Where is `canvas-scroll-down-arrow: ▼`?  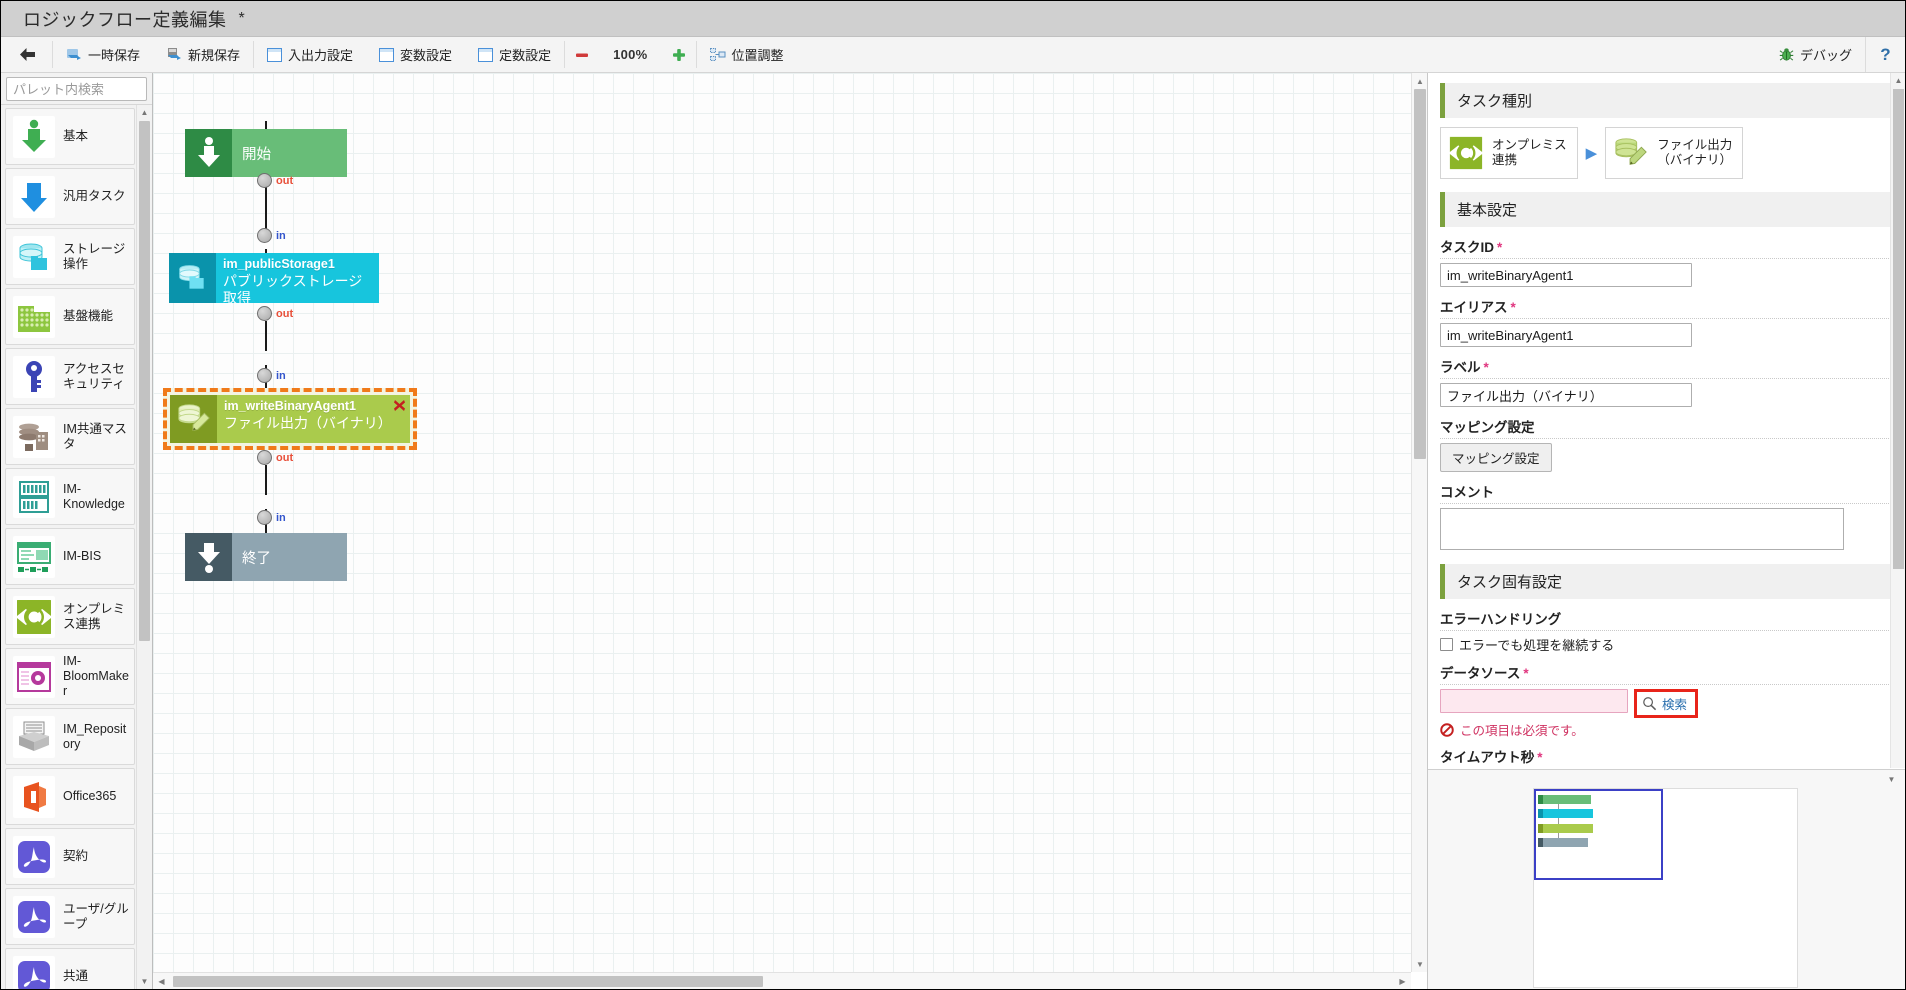
canvas-scroll-down-arrow: ▼ is located at coordinates (1419, 964).